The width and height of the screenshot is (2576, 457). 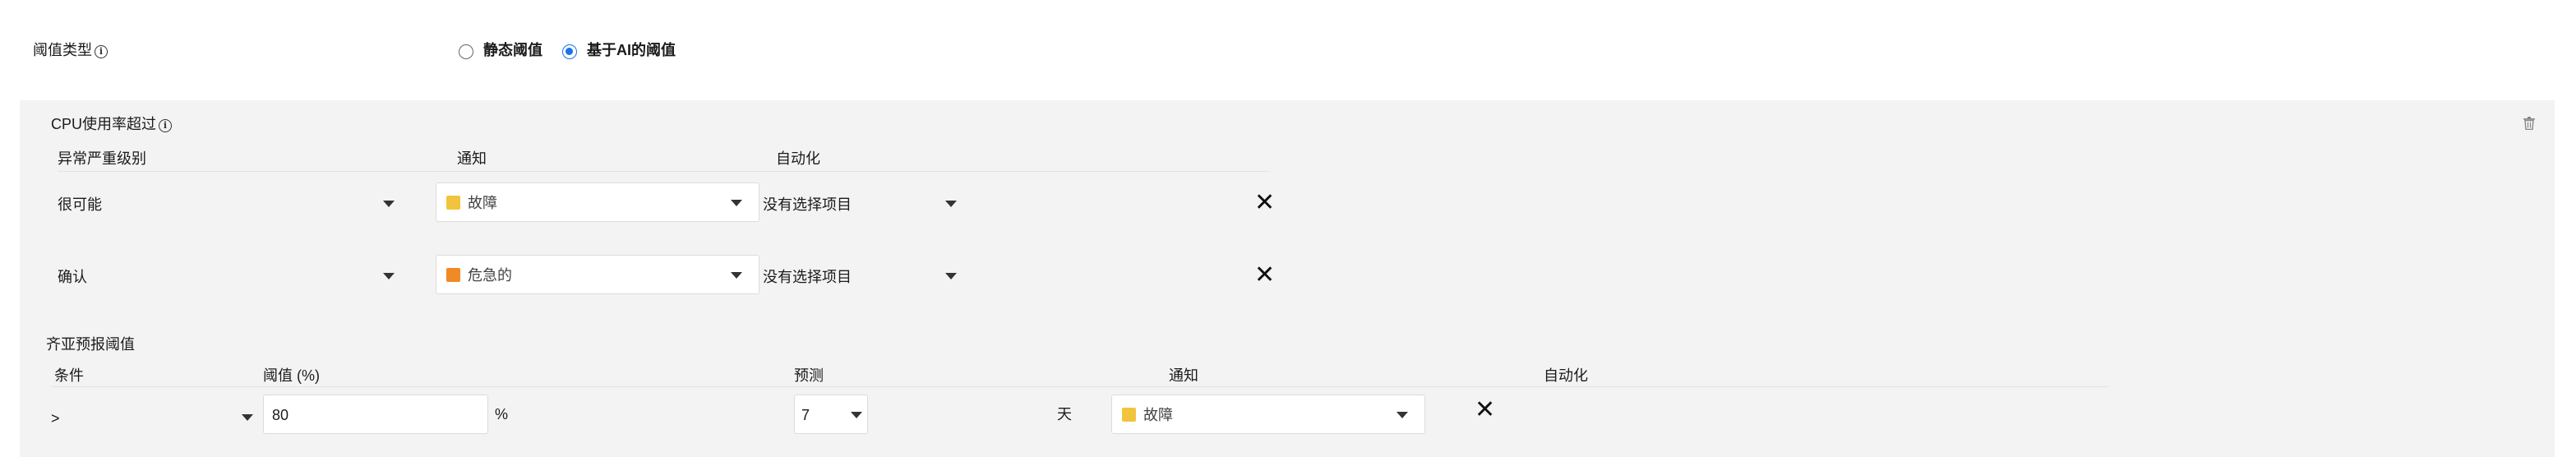 What do you see at coordinates (2529, 124) in the screenshot?
I see `trash-icon` at bounding box center [2529, 124].